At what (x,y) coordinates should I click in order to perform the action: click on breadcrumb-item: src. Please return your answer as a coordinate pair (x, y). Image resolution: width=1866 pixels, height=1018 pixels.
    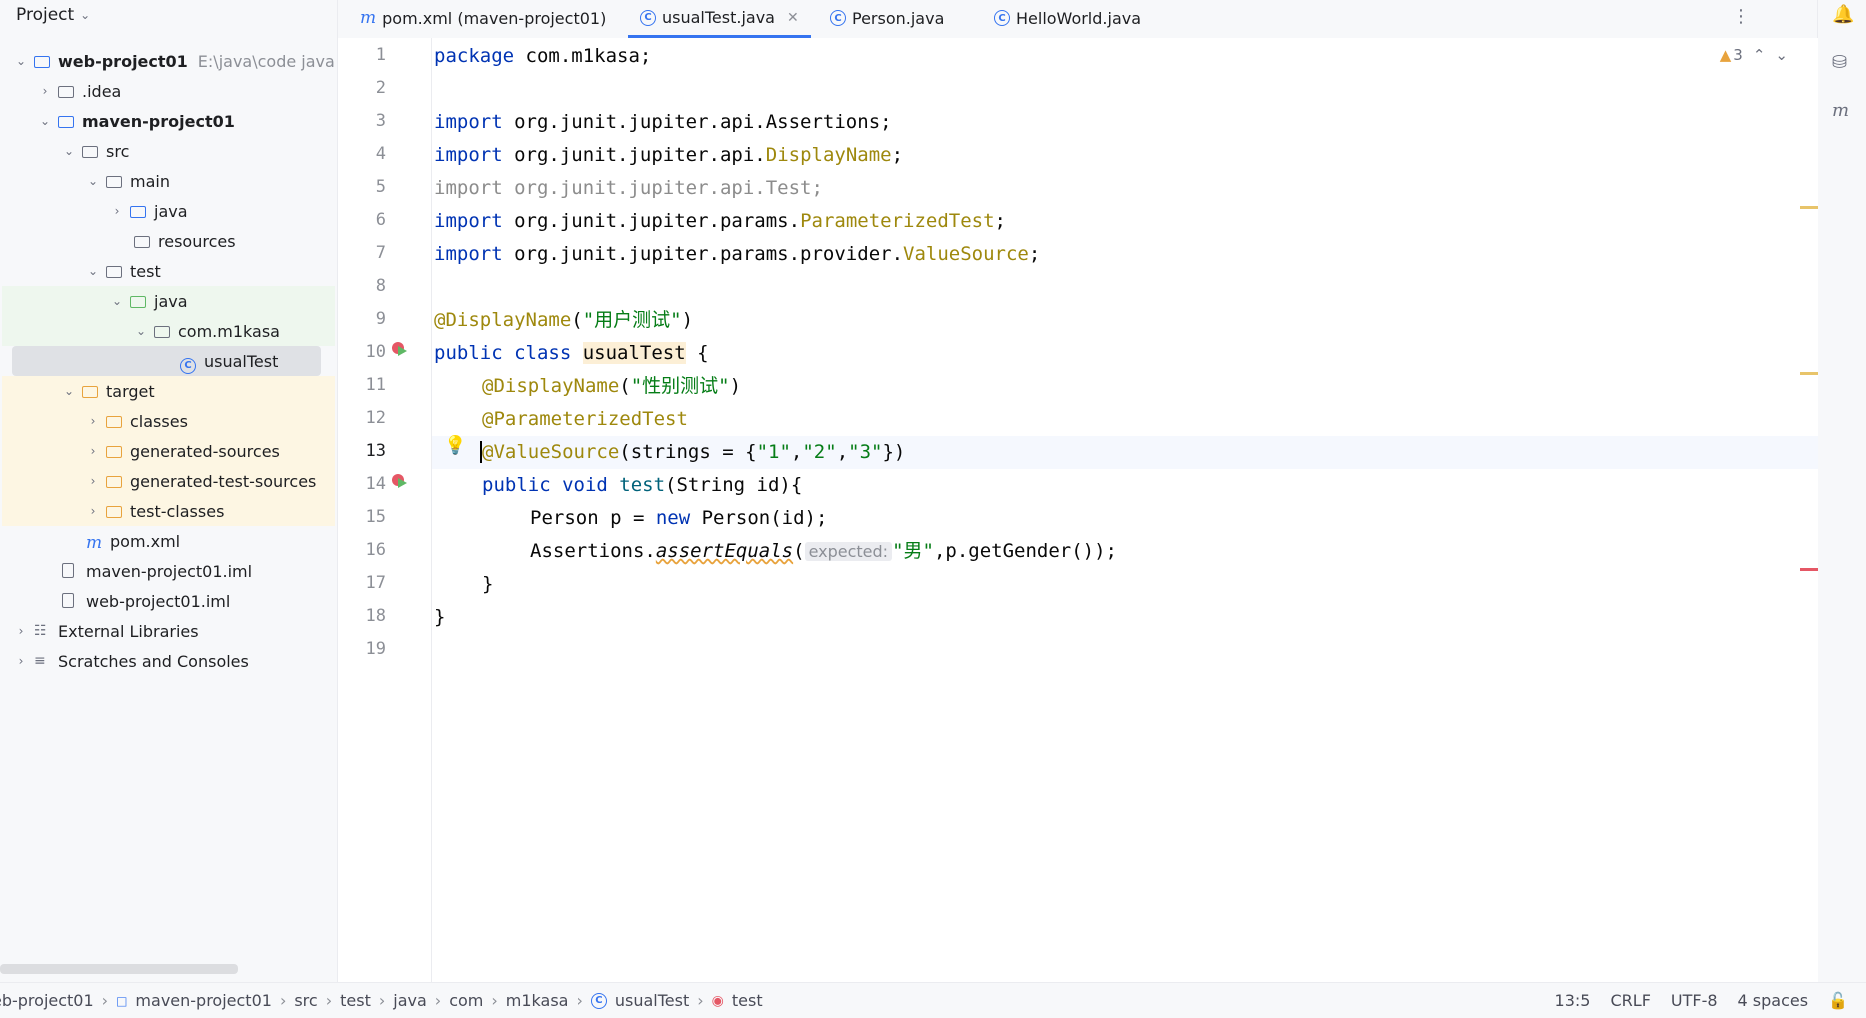
    Looking at the image, I should click on (305, 1000).